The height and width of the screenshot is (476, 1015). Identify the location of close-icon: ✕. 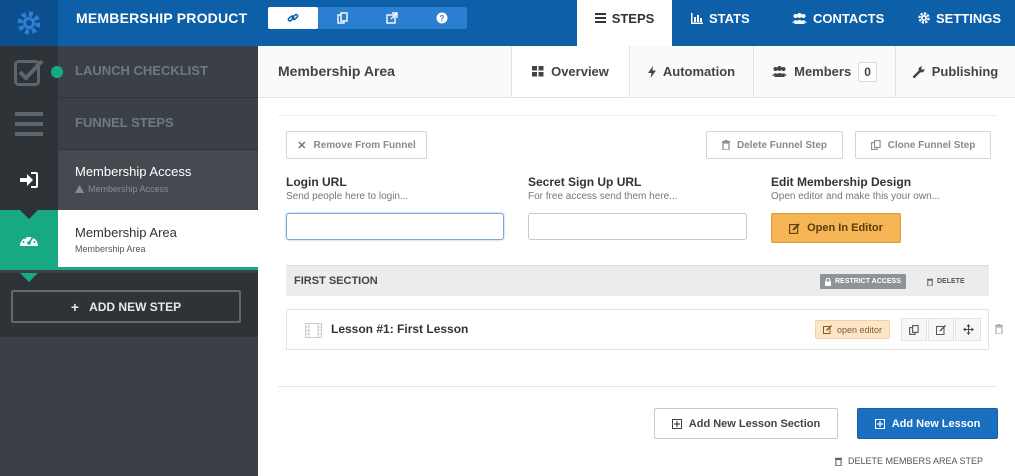
(302, 145).